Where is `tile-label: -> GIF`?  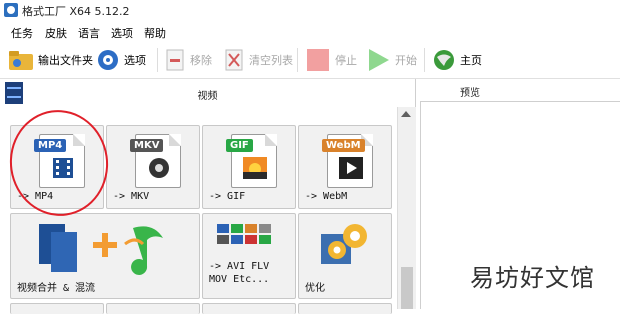 tile-label: -> GIF is located at coordinates (227, 196).